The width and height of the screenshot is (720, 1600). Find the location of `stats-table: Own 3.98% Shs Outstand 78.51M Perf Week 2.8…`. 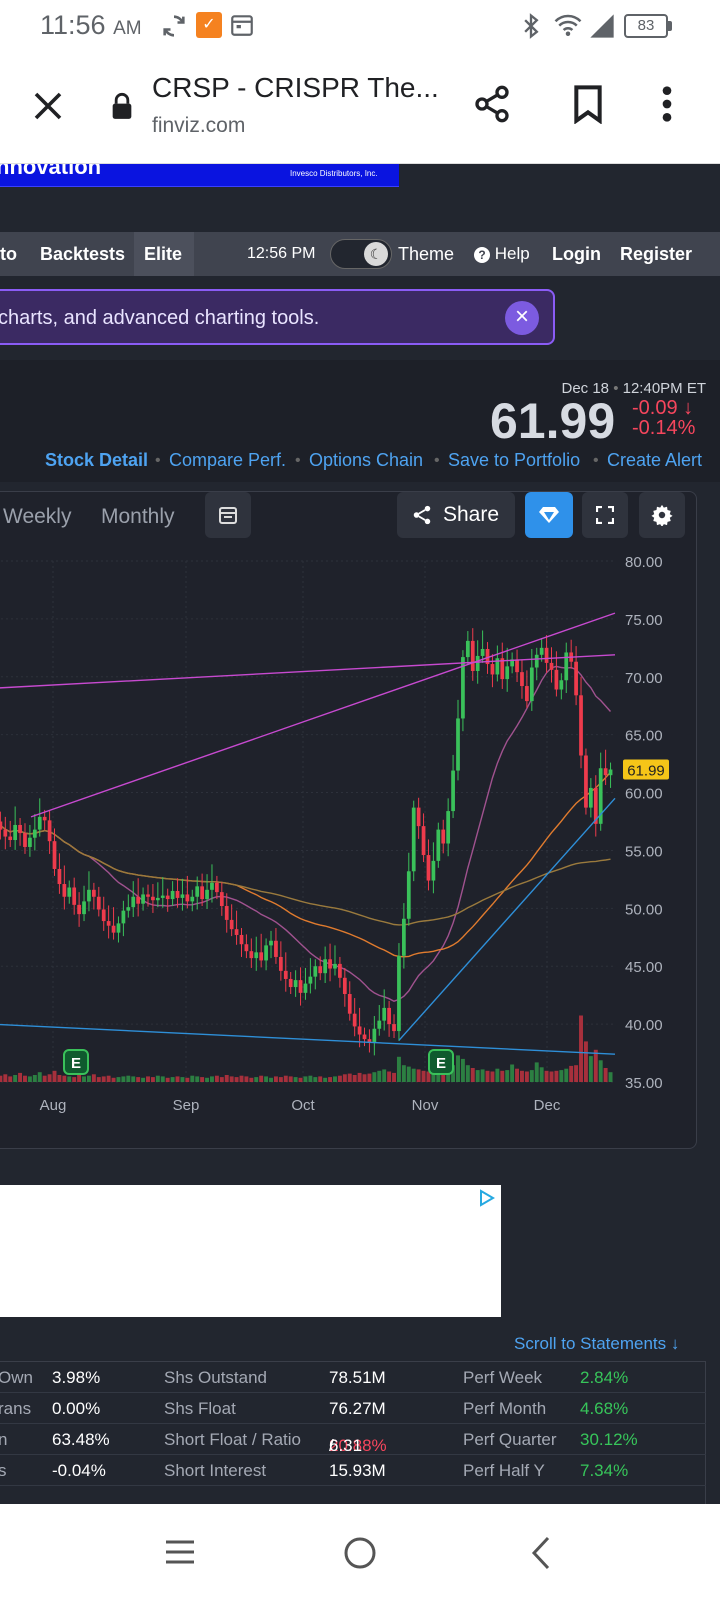

stats-table: Own 3.98% Shs Outstand 78.51M Perf Week 2.8… is located at coordinates (353, 1432).